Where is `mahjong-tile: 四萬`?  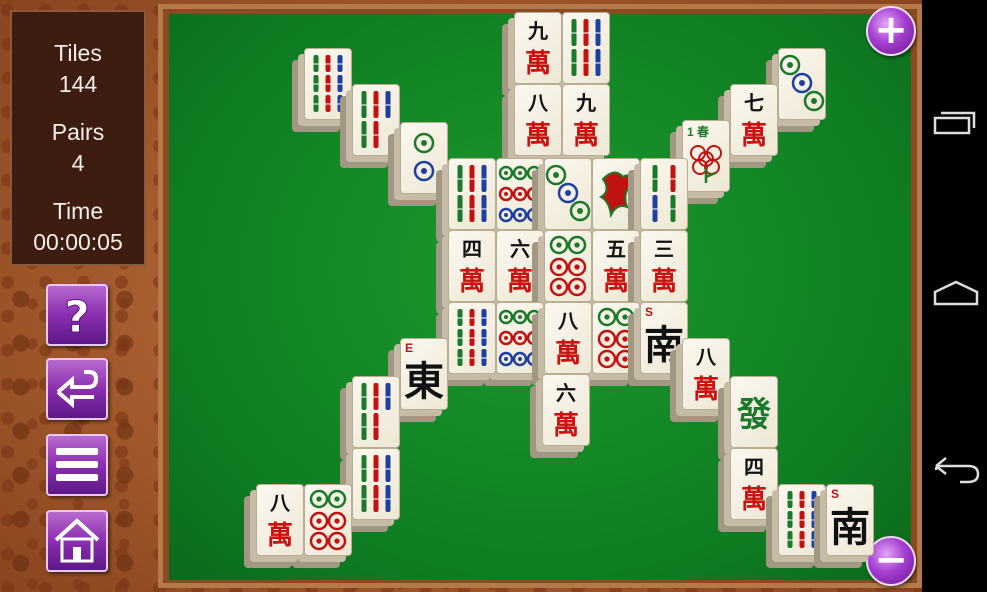 mahjong-tile: 四萬 is located at coordinates (466, 272).